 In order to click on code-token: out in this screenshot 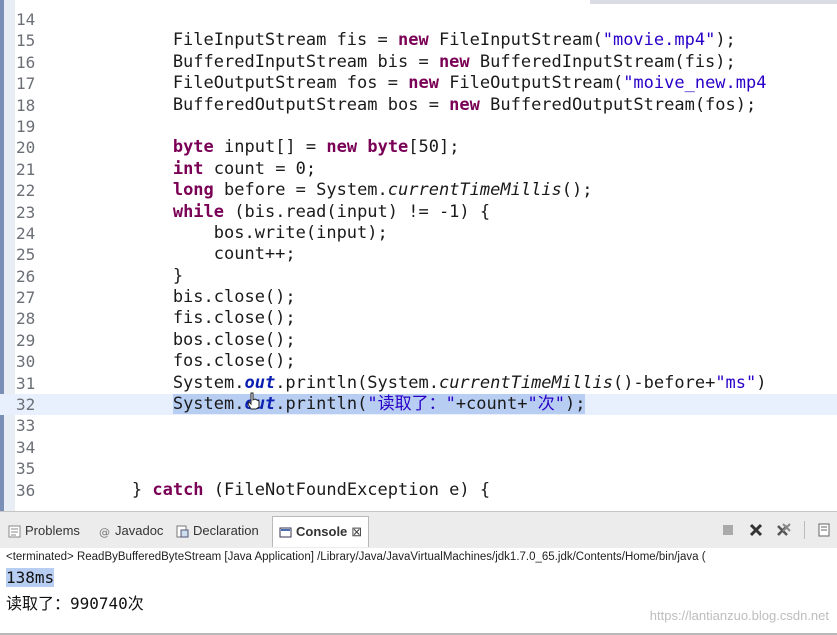, I will do `click(260, 382)`.